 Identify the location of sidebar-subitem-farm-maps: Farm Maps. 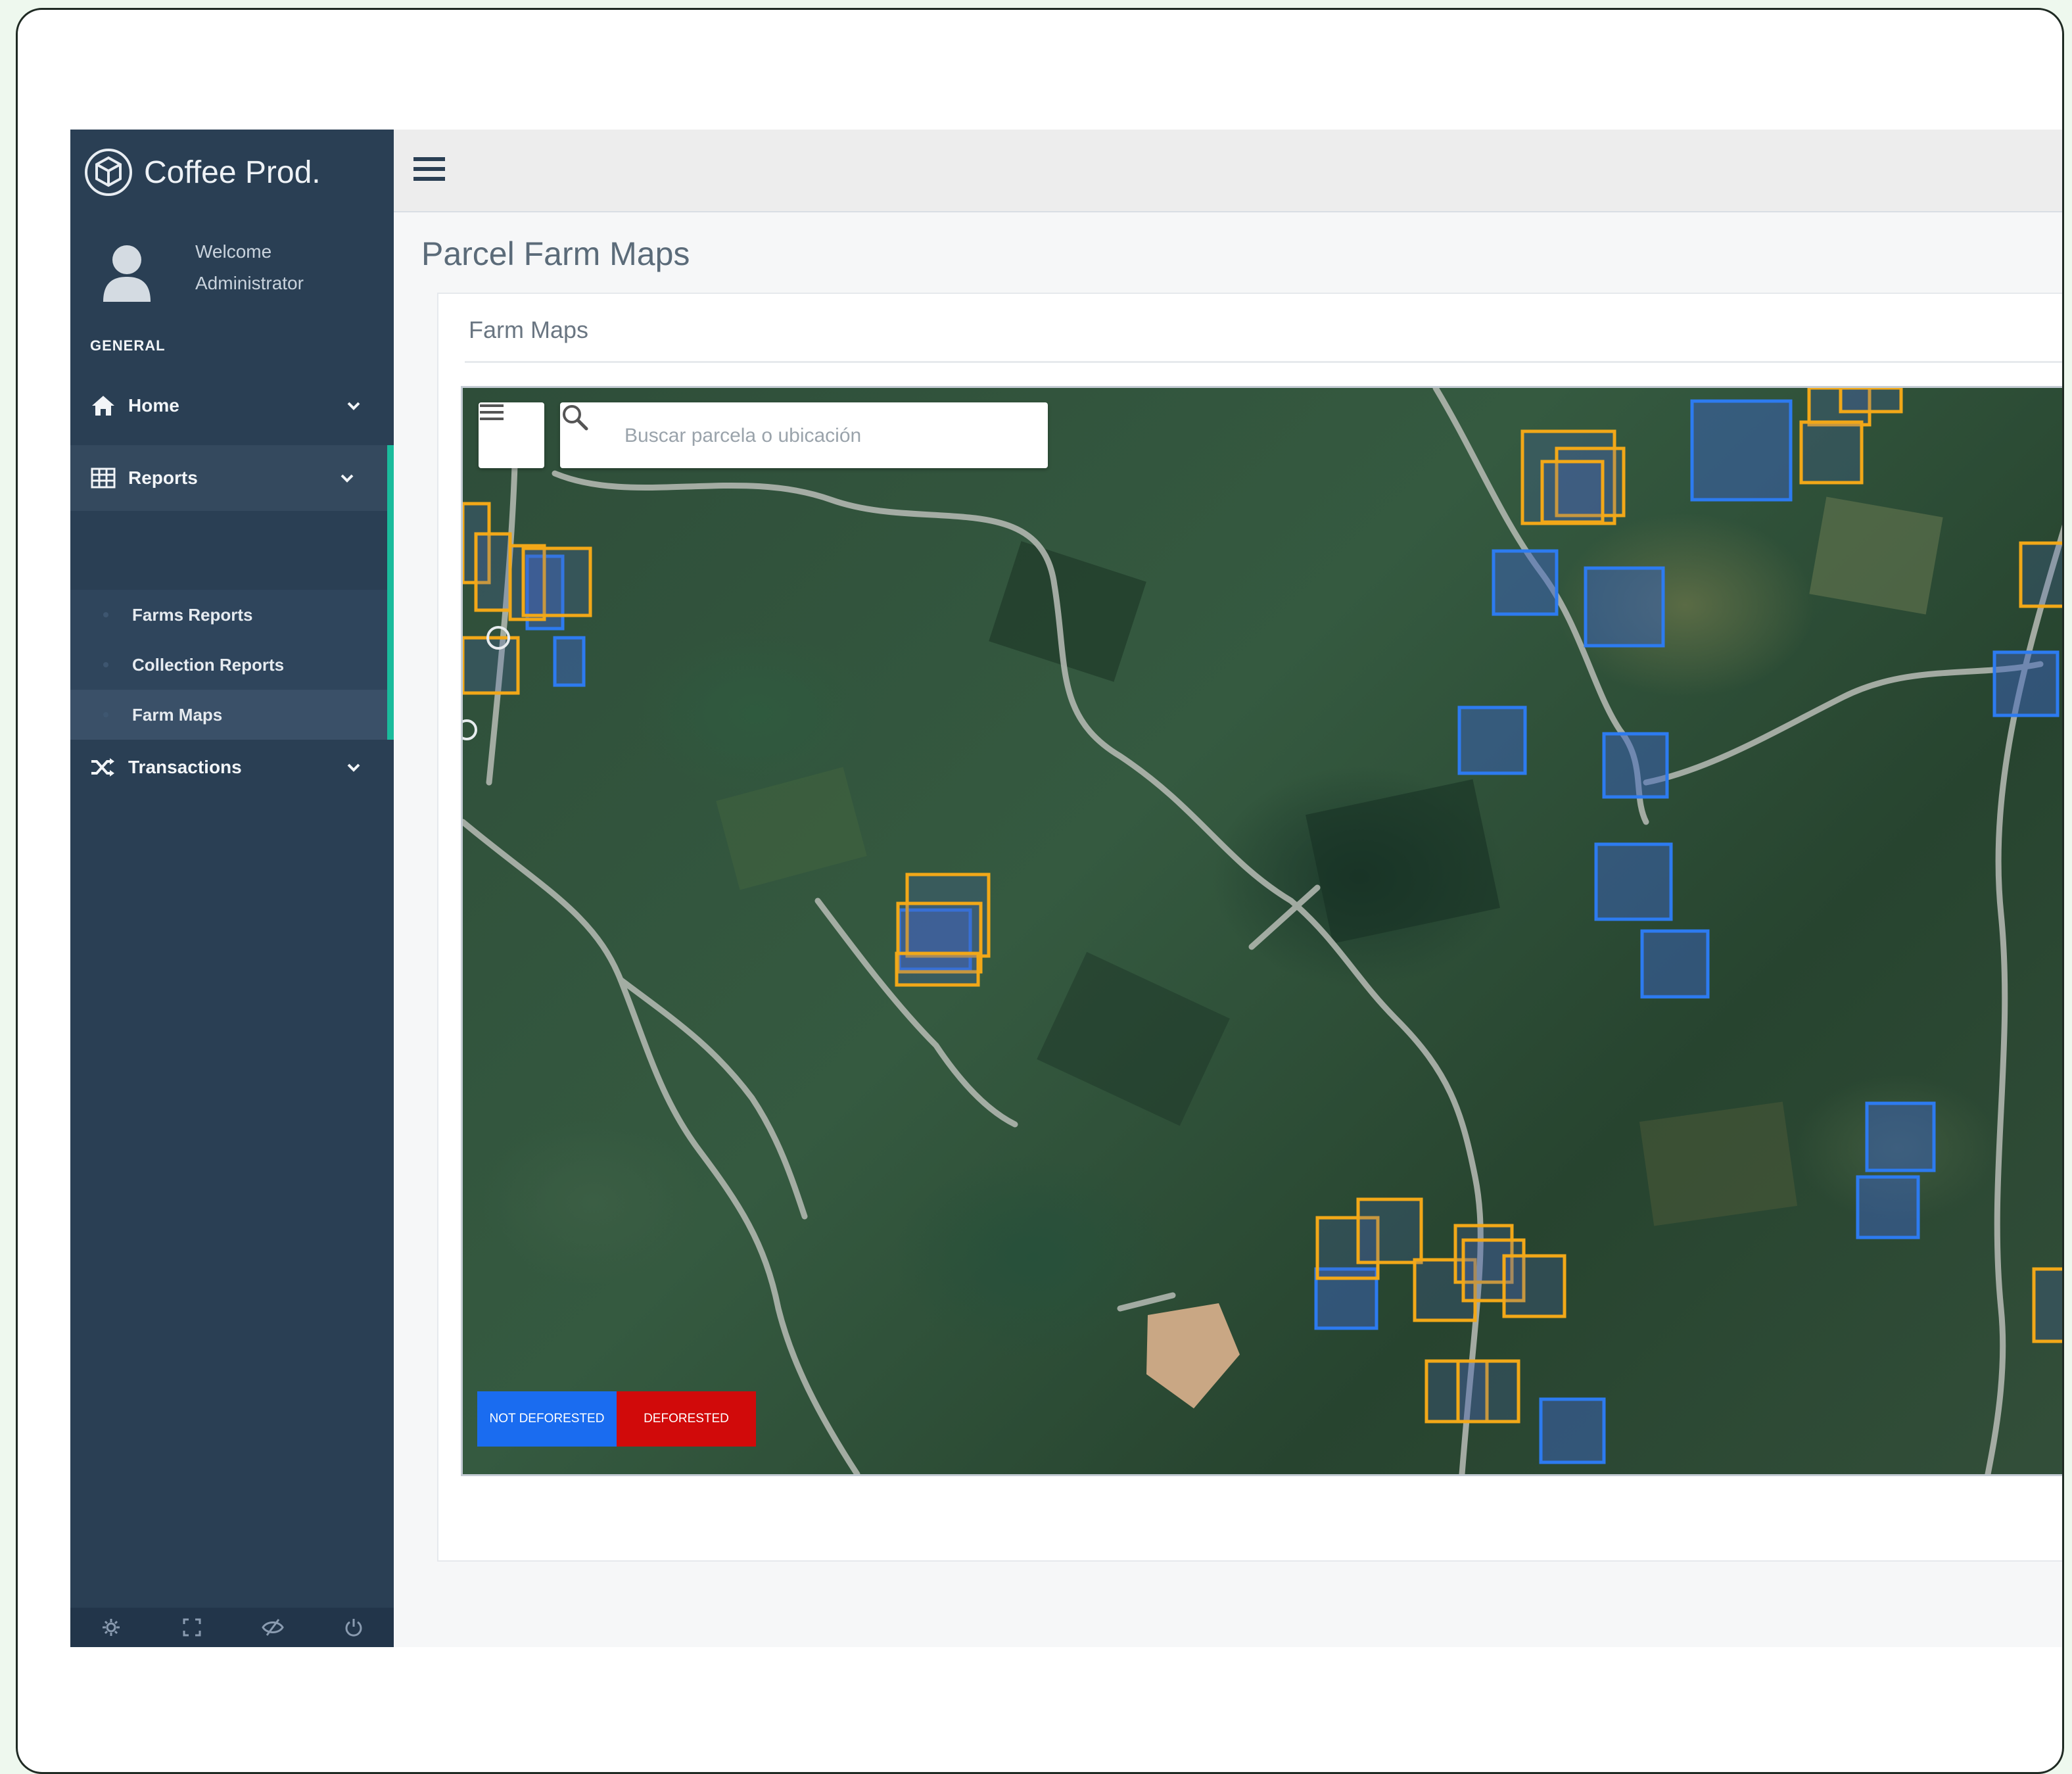
(228, 715).